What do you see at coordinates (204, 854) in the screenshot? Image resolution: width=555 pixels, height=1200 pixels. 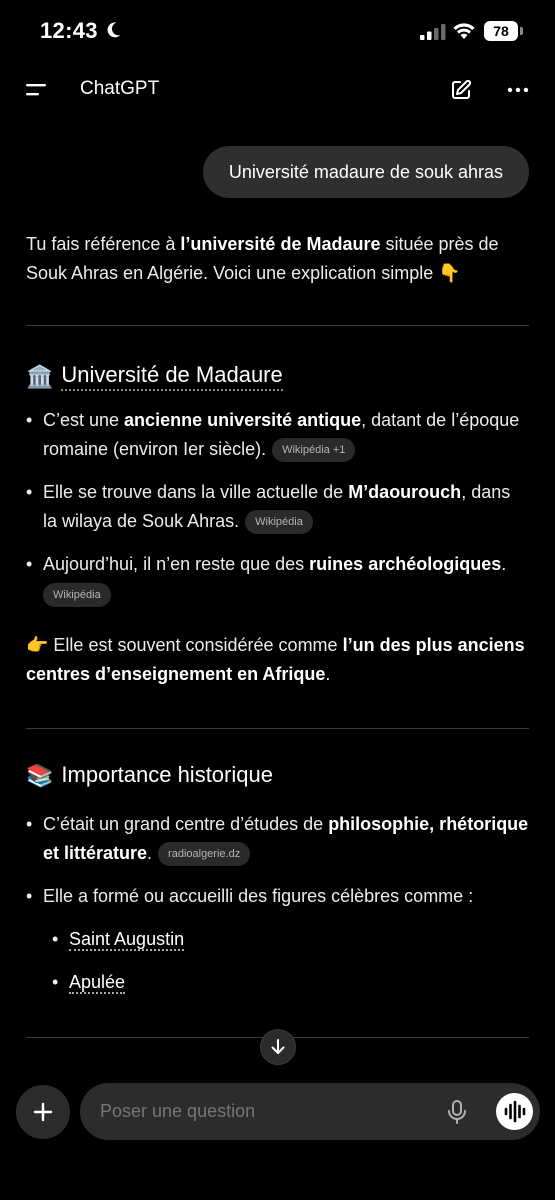 I see `source-chip: radioalgerie.dz` at bounding box center [204, 854].